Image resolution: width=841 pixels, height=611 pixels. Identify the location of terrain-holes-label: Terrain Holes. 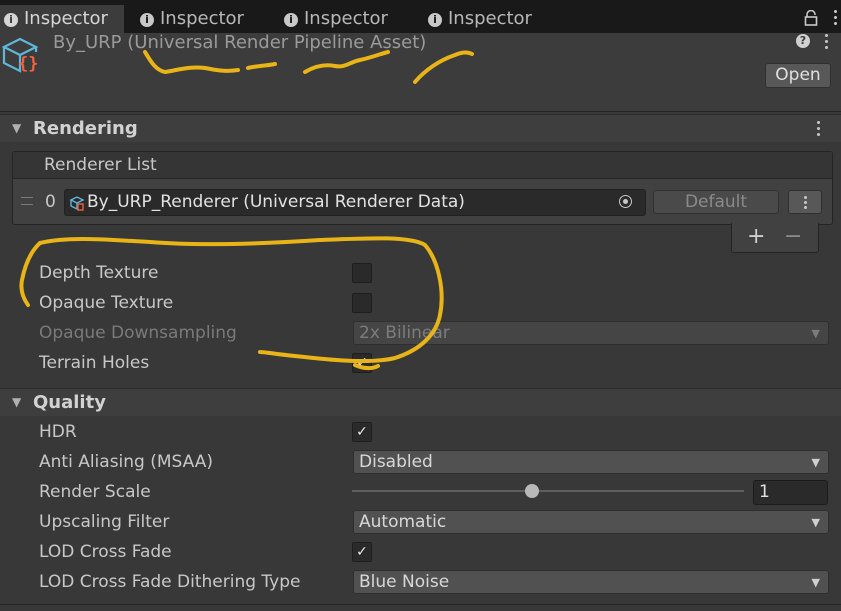
(94, 363).